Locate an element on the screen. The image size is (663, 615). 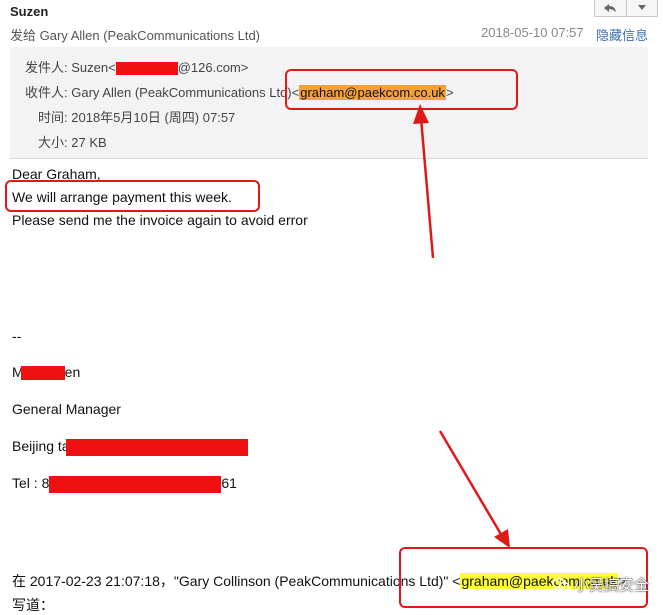
watermark-text: 小吴搞安全 is located at coordinates (611, 585).